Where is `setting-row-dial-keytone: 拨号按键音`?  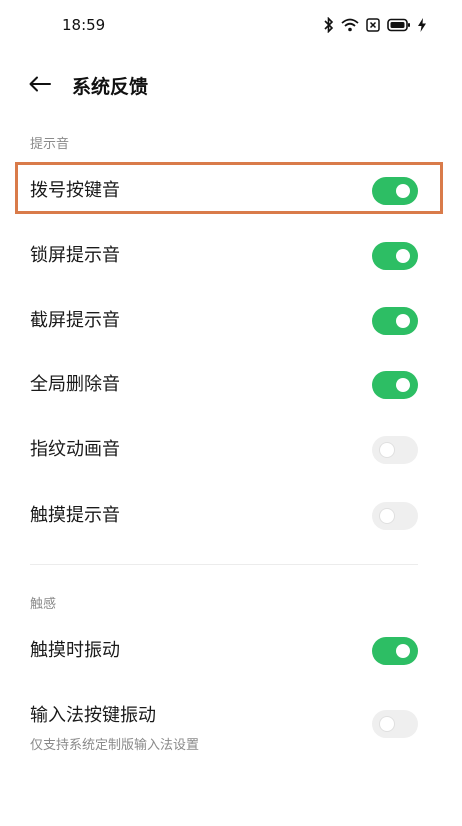
setting-row-dial-keytone: 拨号按键音 is located at coordinates (231, 191).